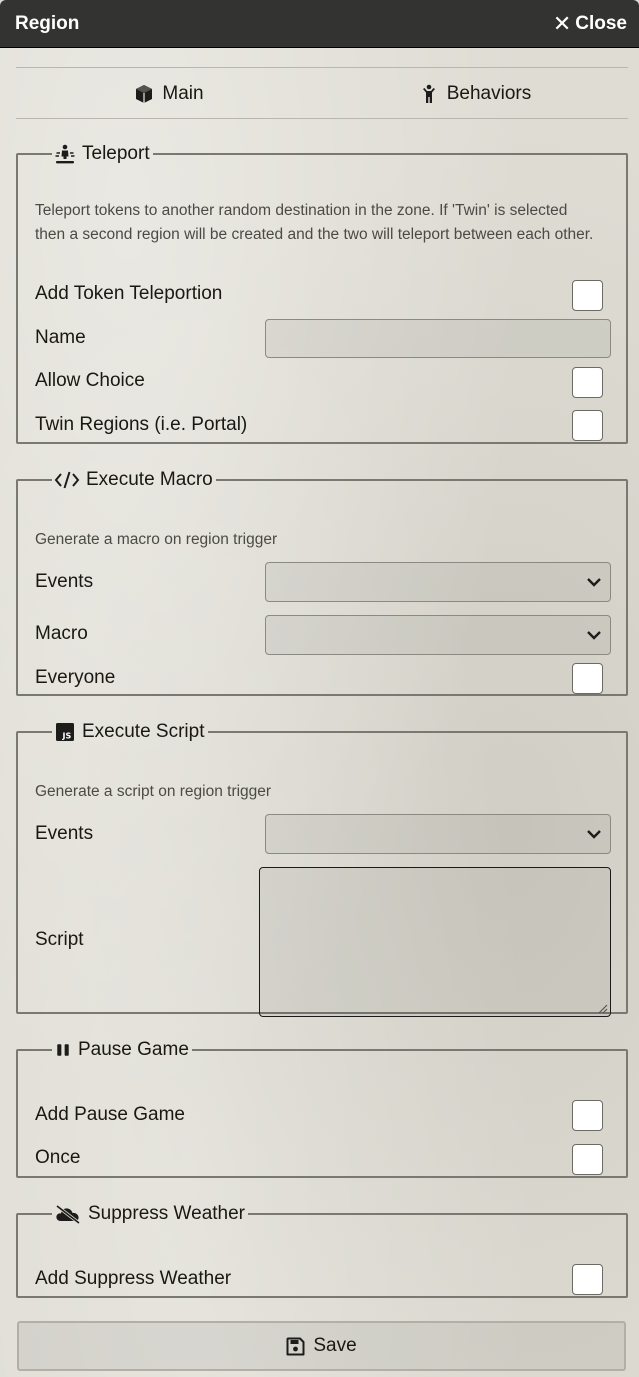  I want to click on pause-icon, so click(63, 1050).